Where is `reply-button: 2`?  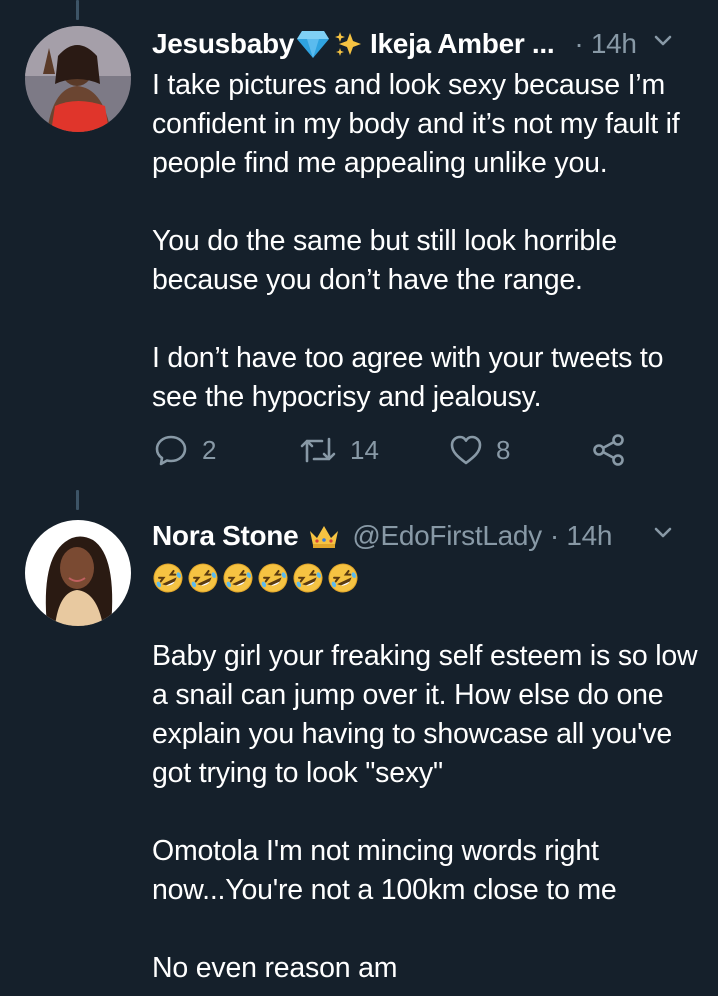 reply-button: 2 is located at coordinates (185, 450).